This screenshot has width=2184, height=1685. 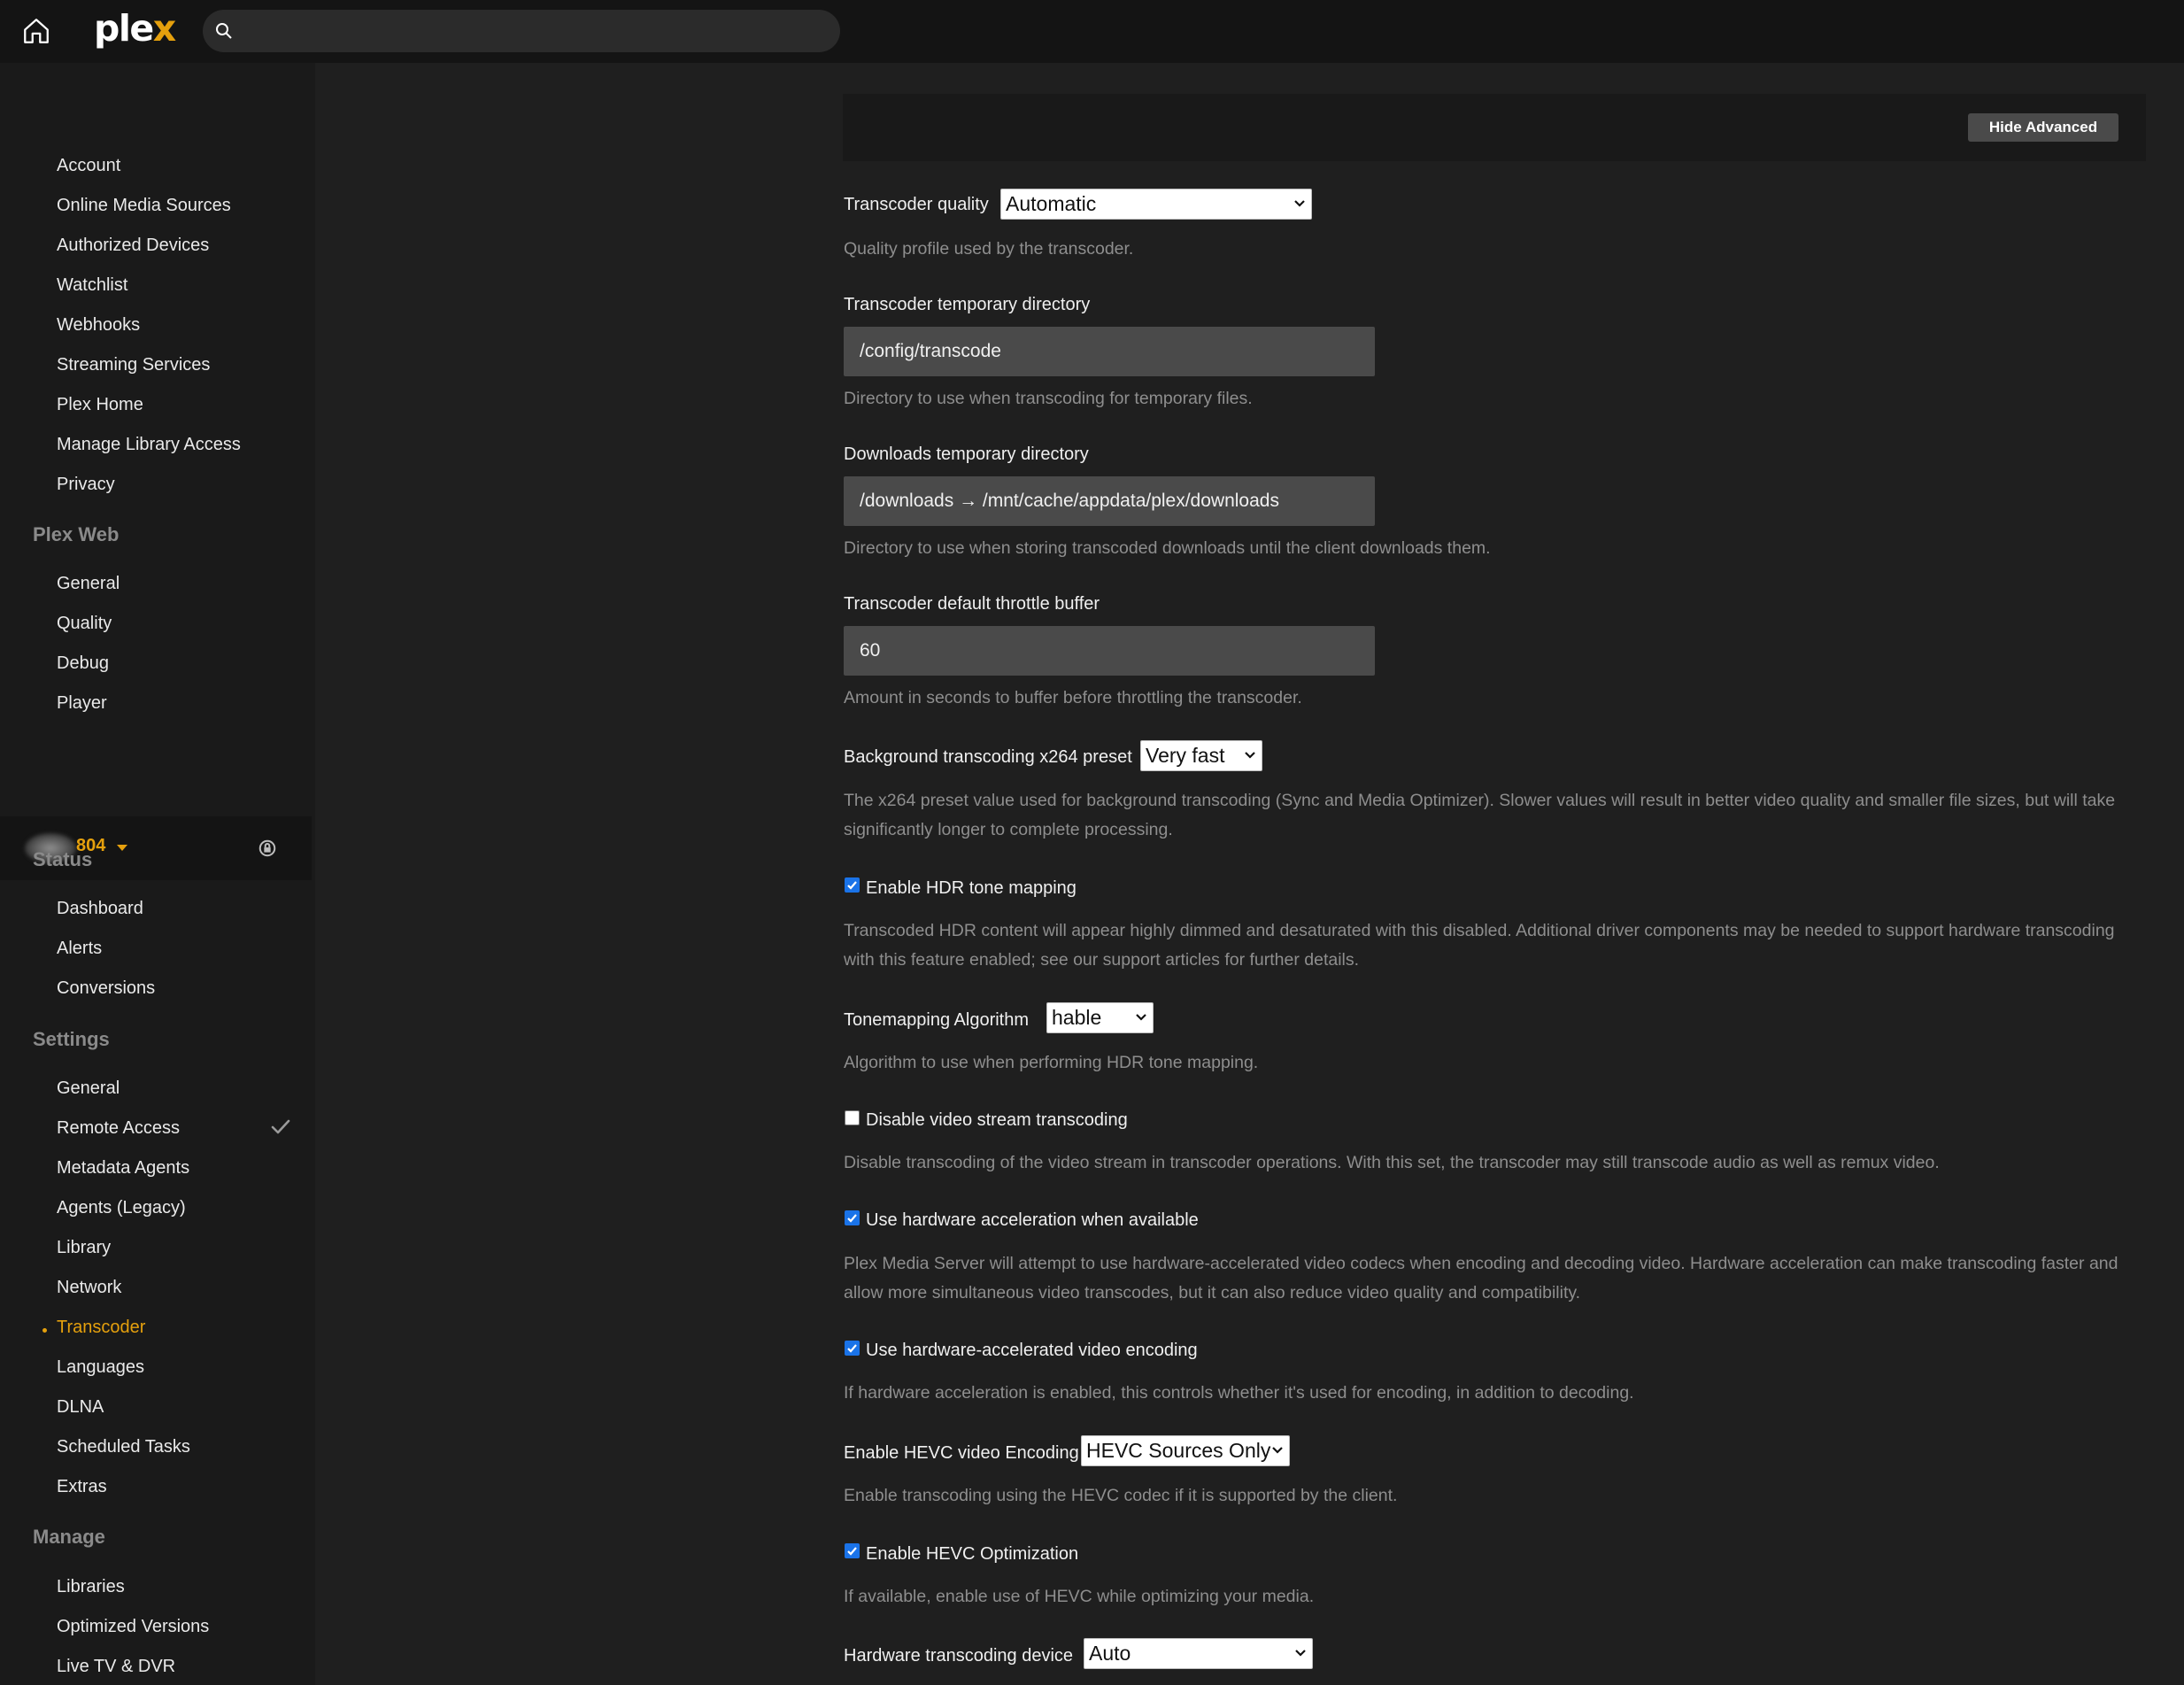 I want to click on hevc-opt-checkbox, so click(x=852, y=1550).